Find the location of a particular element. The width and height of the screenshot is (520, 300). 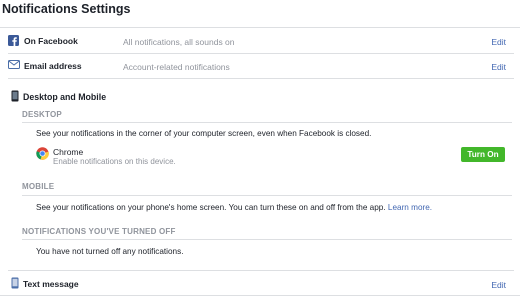

facebook-icon is located at coordinates (13, 40).